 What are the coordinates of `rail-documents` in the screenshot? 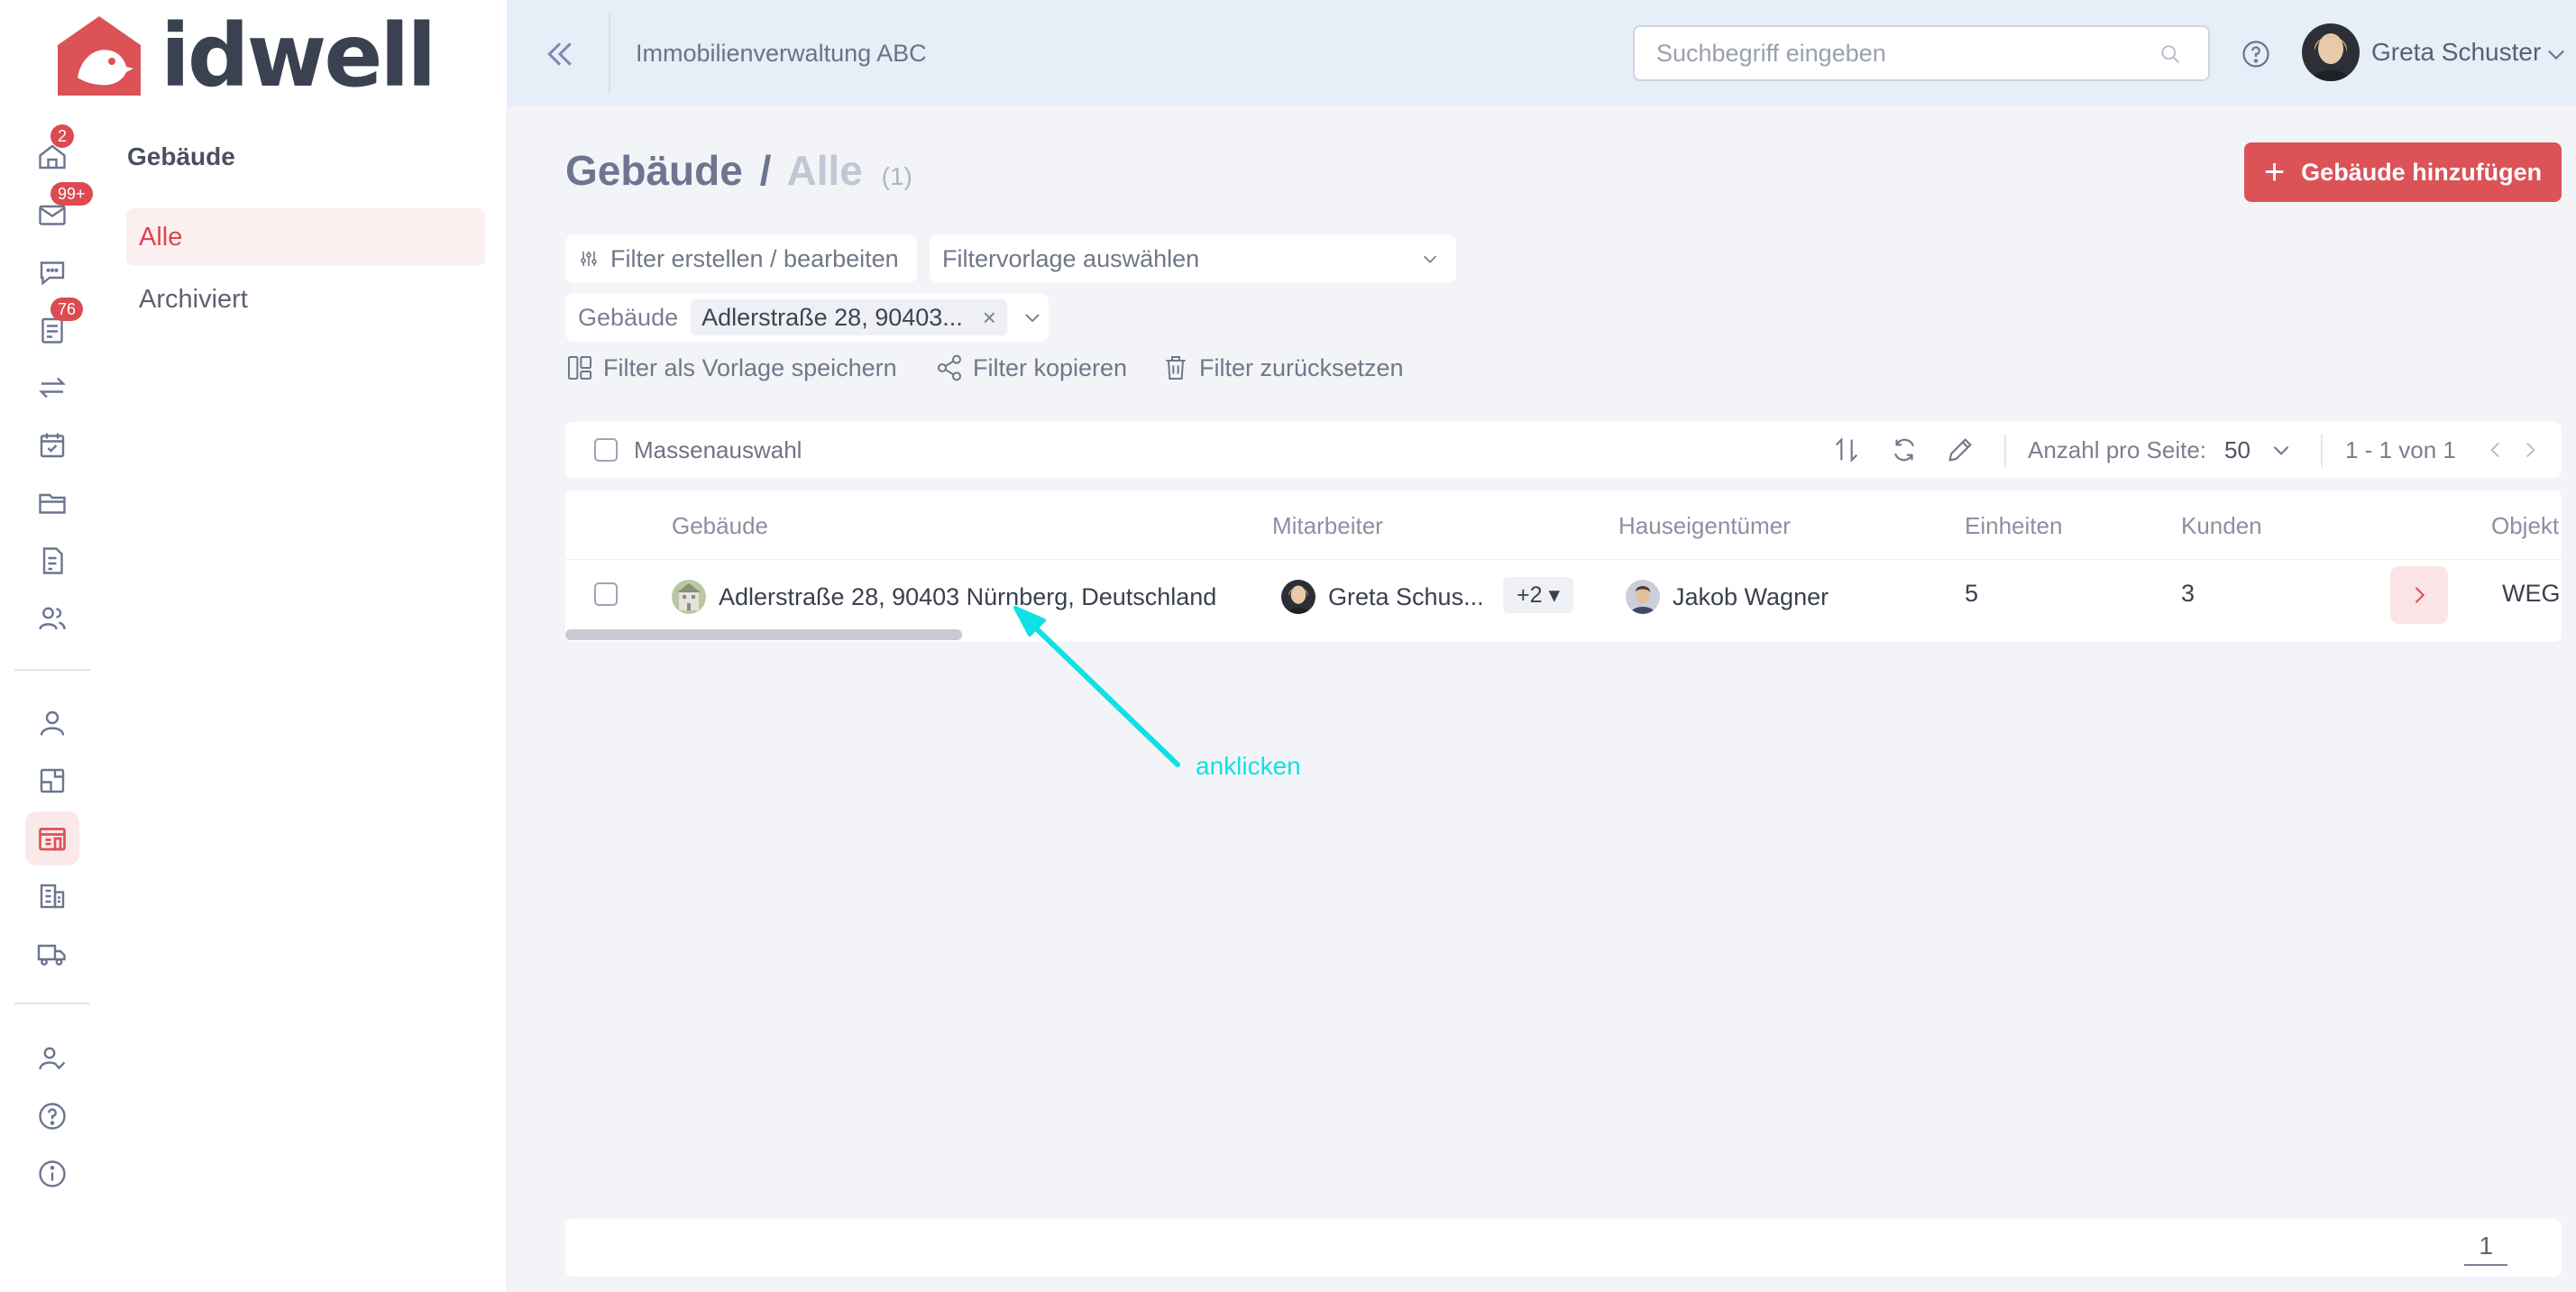 It's located at (52, 503).